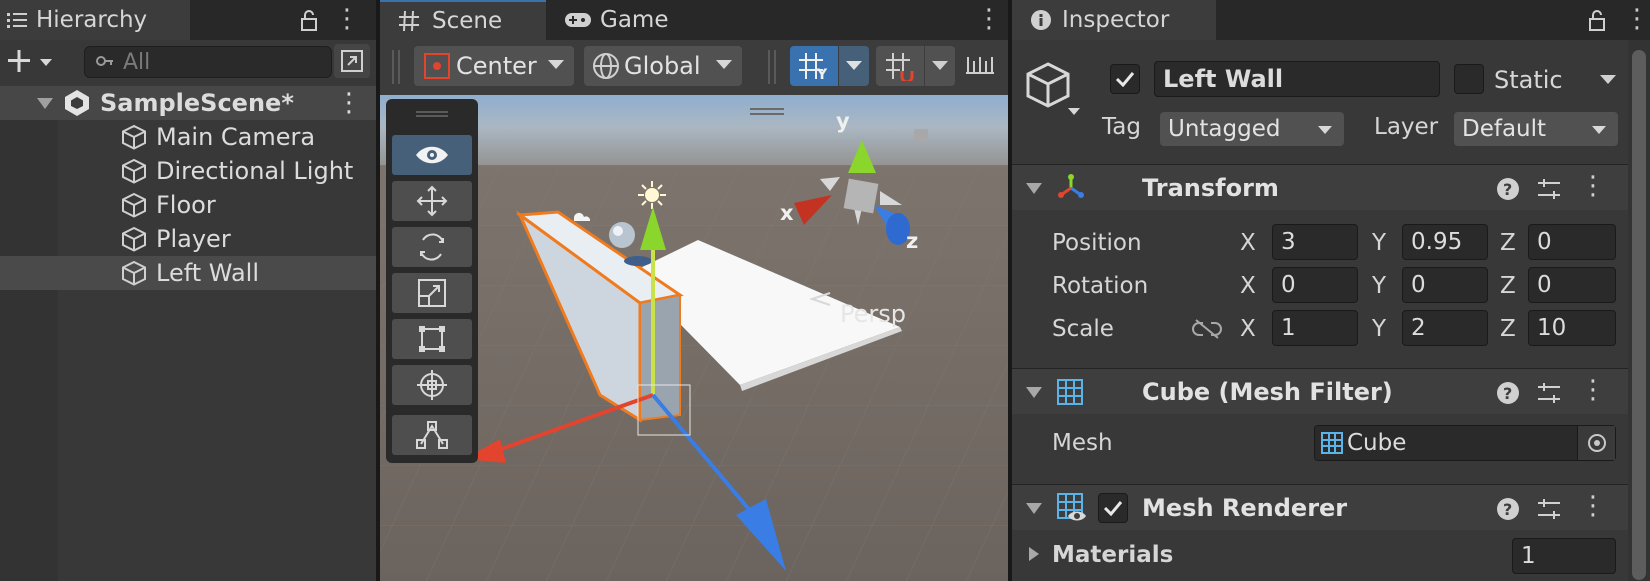  What do you see at coordinates (432, 247) in the screenshot?
I see `rotate-tool-button` at bounding box center [432, 247].